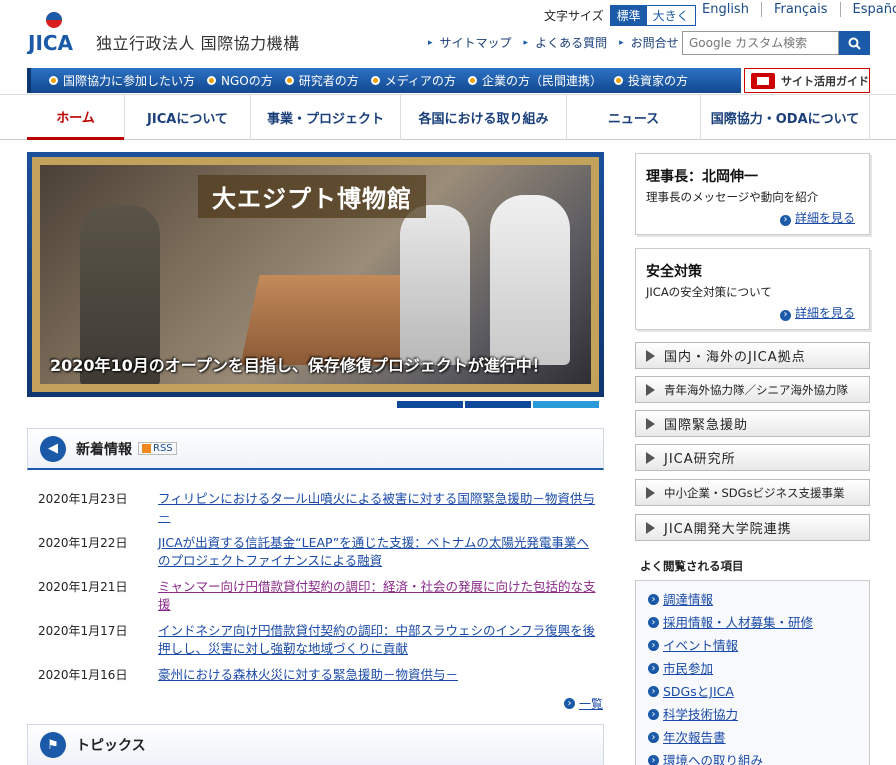 The width and height of the screenshot is (896, 765). Describe the element at coordinates (709, 292) in the screenshot. I see `safety-desc: JICAの安全対策について` at that location.